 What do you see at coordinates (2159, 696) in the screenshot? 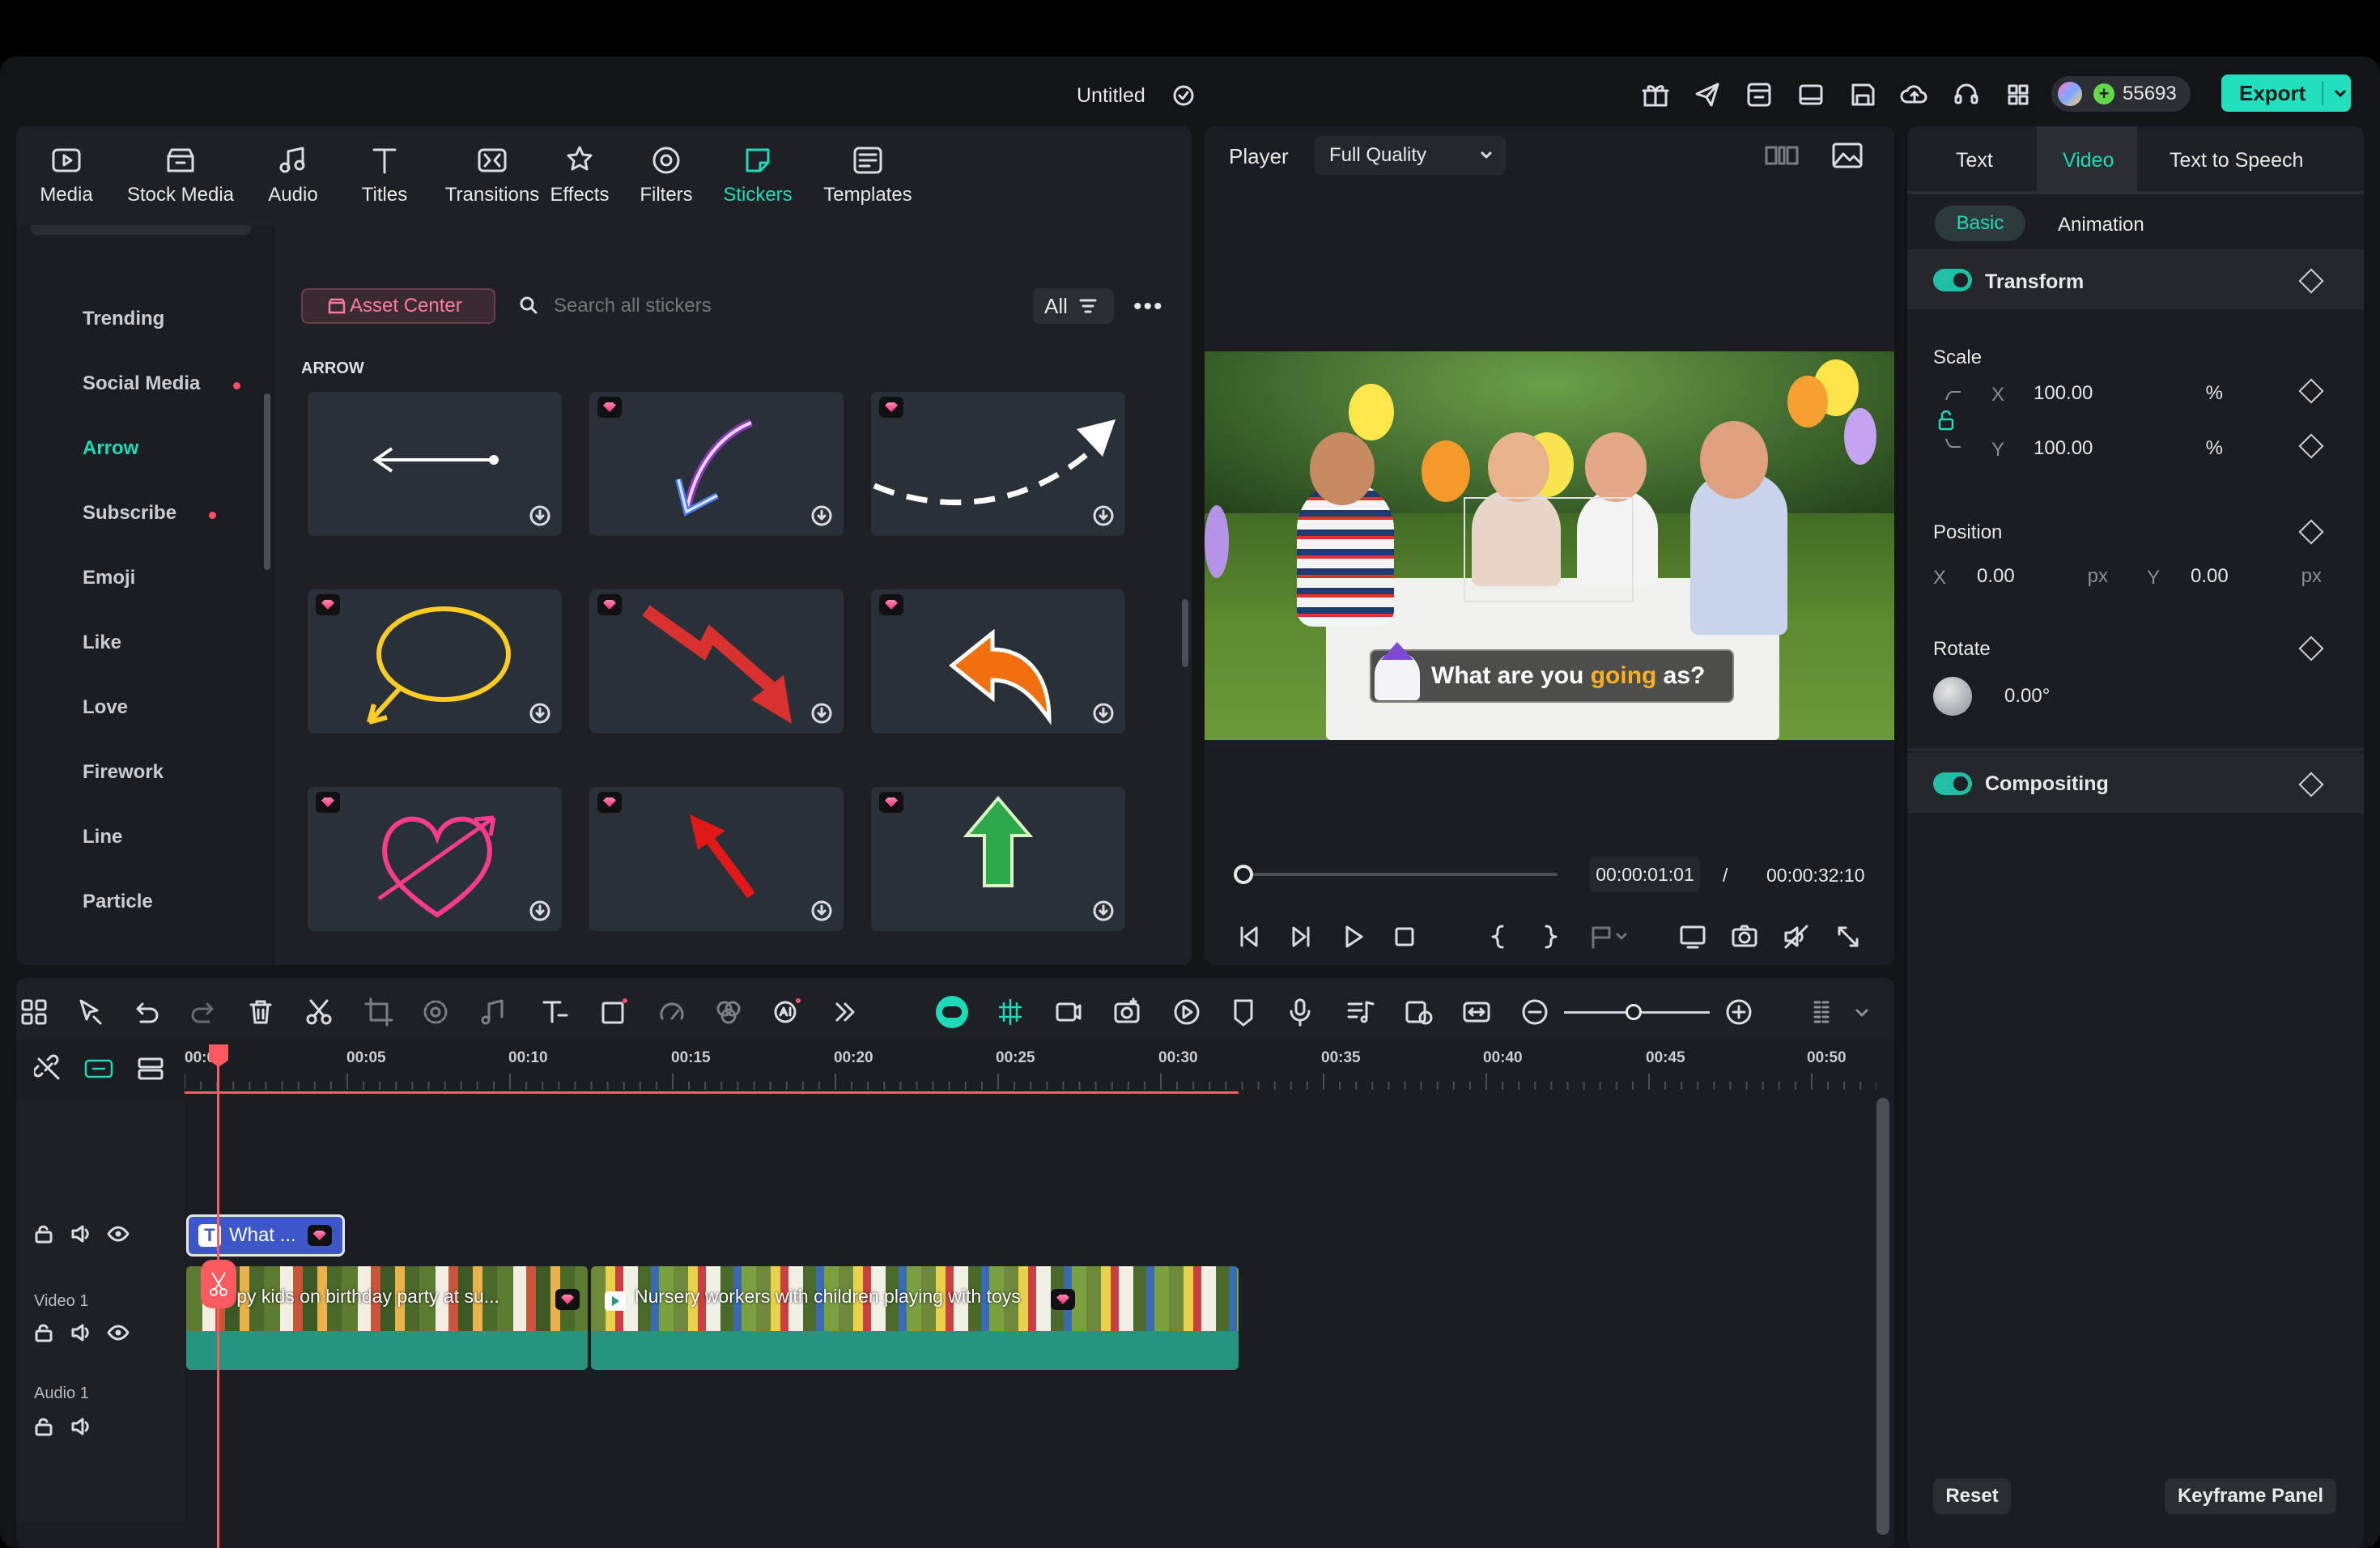
I see `rotate-input: 0.00°` at bounding box center [2159, 696].